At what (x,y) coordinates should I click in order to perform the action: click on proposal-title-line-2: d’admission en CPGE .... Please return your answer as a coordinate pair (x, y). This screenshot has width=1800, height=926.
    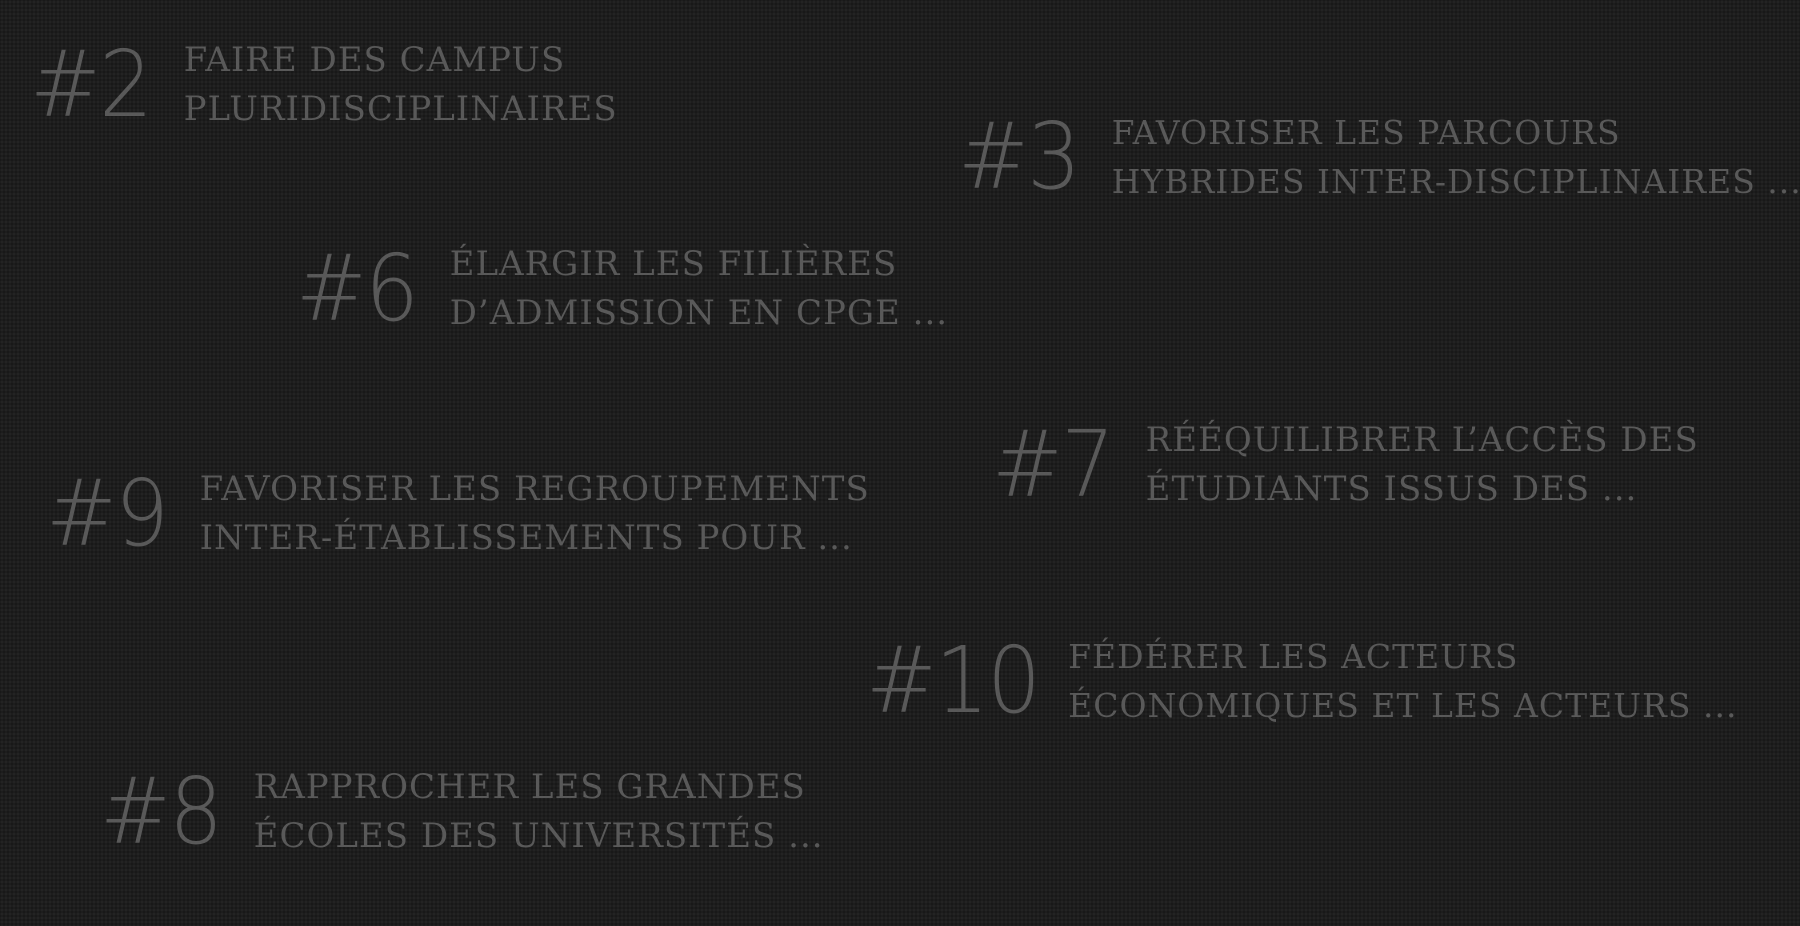
    Looking at the image, I should click on (699, 313).